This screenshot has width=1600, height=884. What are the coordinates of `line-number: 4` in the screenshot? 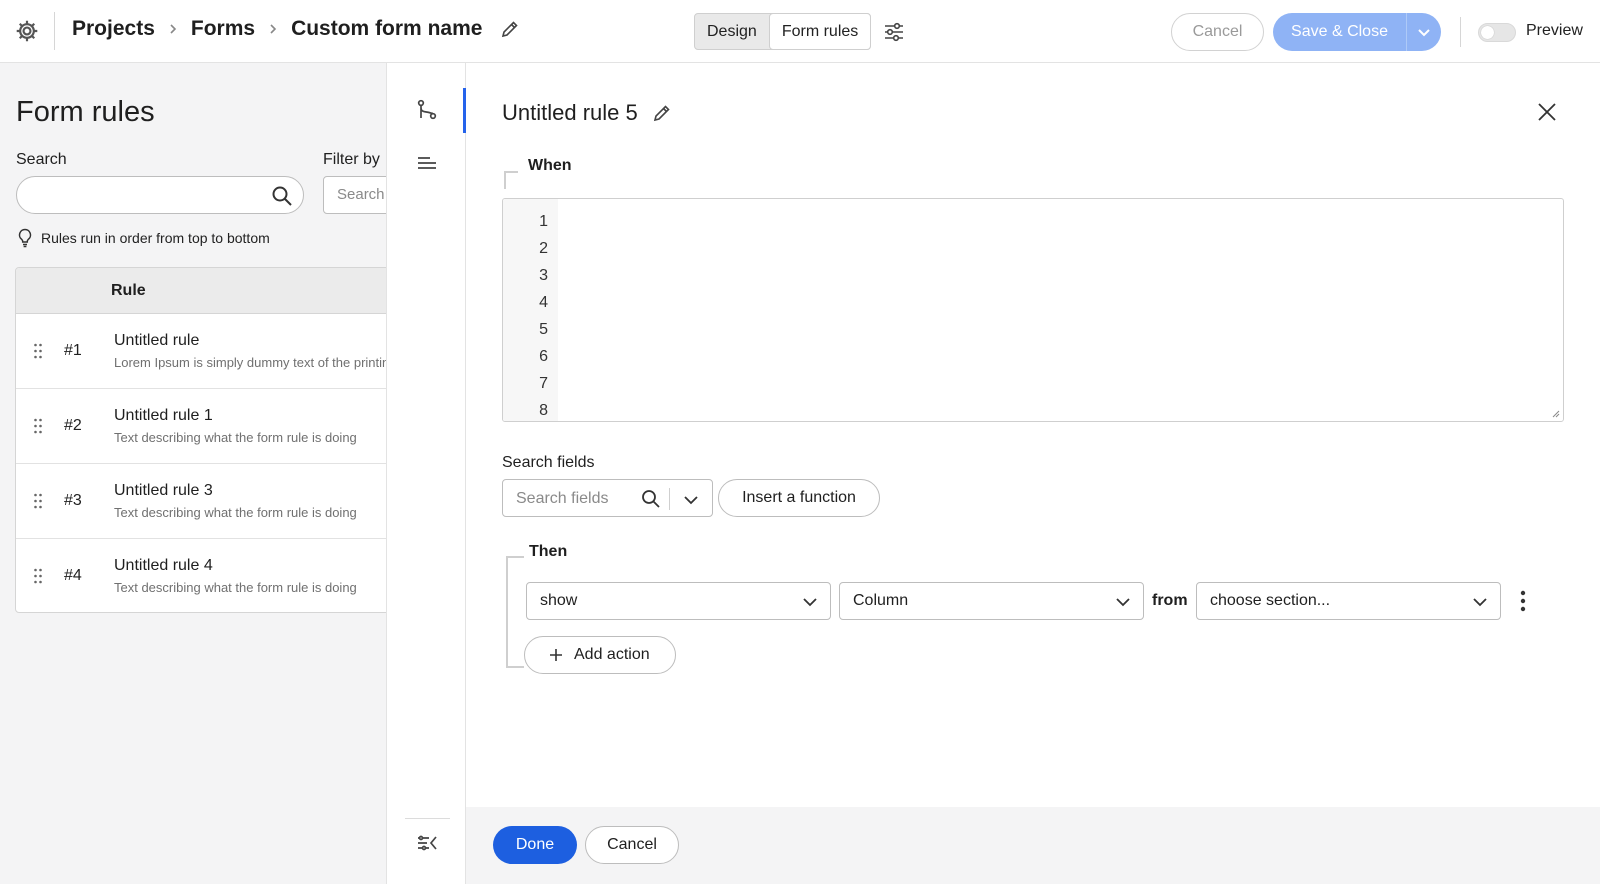 It's located at (543, 302).